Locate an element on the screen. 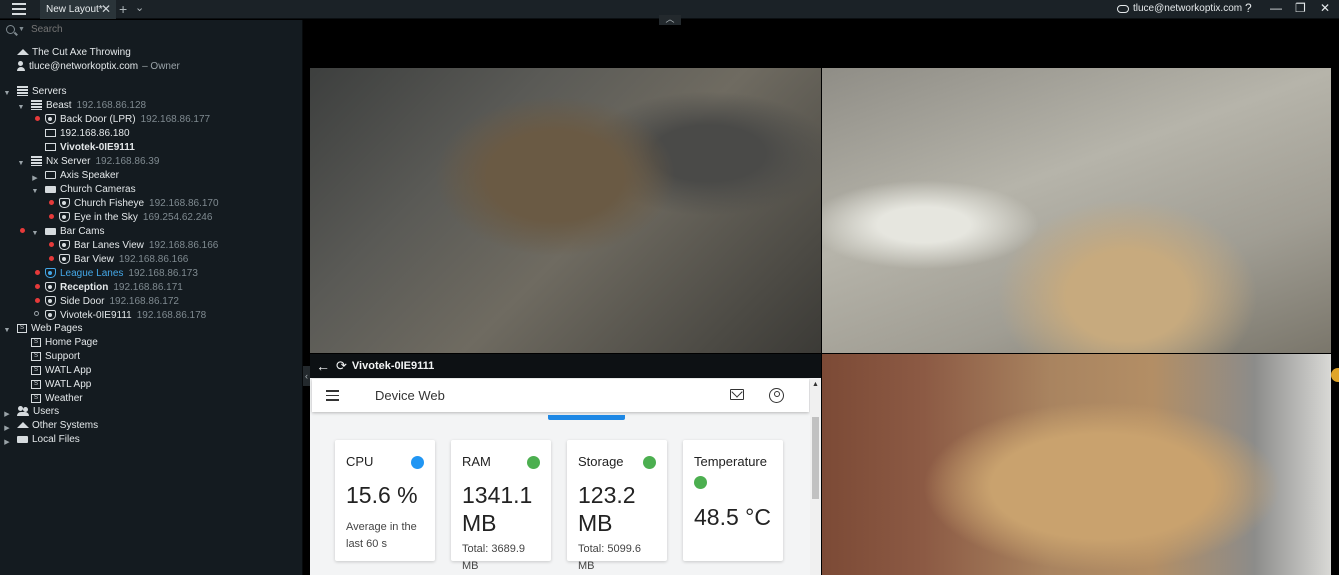  temperature-status-dot is located at coordinates (700, 482).